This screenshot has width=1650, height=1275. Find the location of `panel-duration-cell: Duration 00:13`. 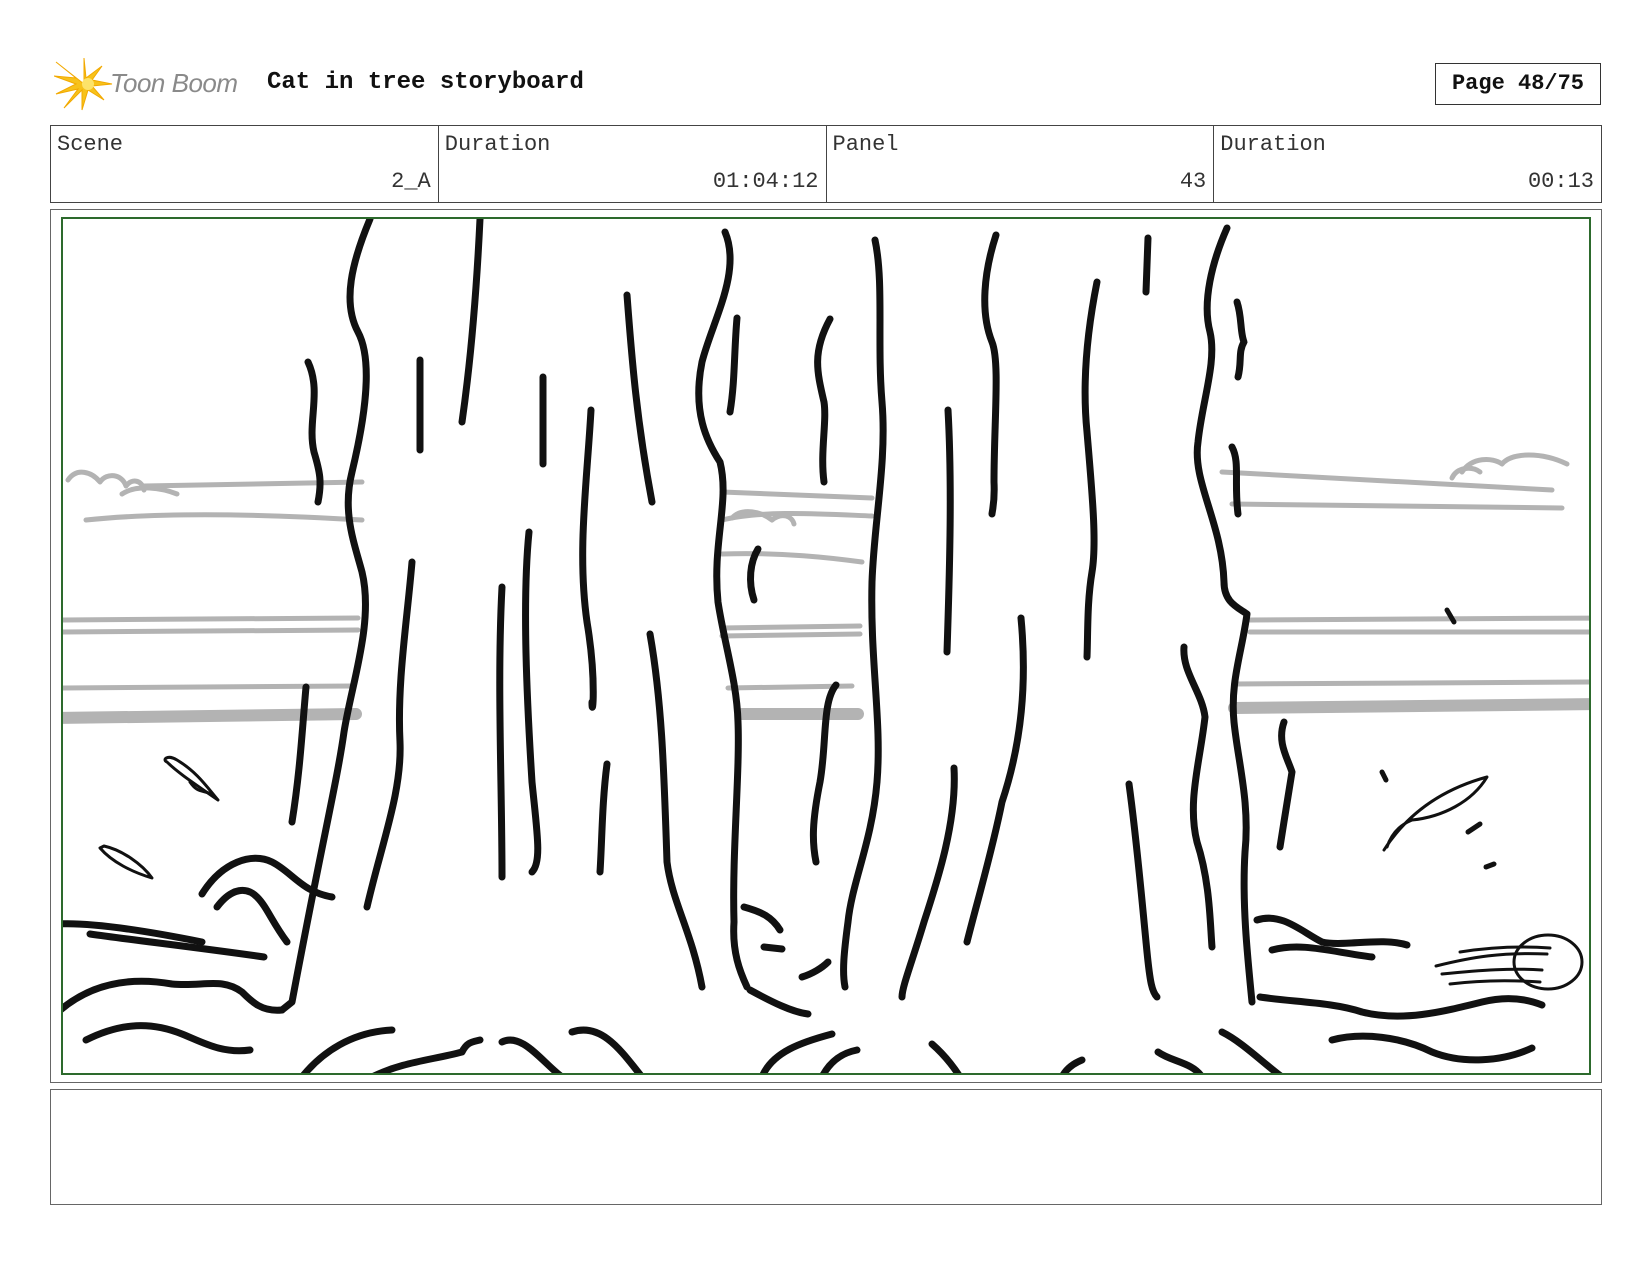

panel-duration-cell: Duration 00:13 is located at coordinates (1407, 164).